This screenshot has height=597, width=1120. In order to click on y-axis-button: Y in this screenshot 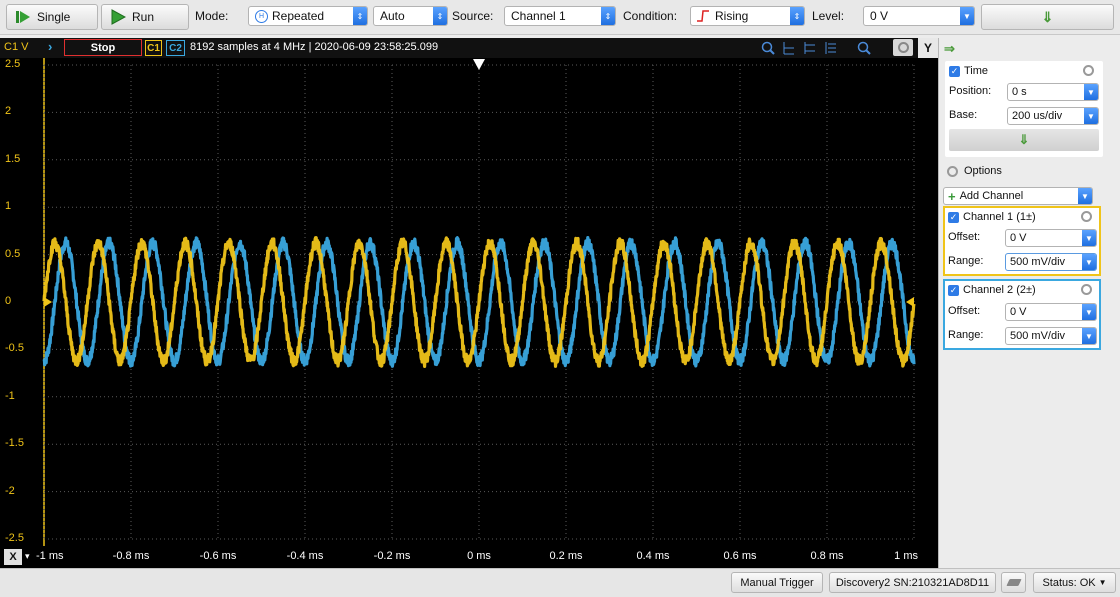, I will do `click(928, 48)`.